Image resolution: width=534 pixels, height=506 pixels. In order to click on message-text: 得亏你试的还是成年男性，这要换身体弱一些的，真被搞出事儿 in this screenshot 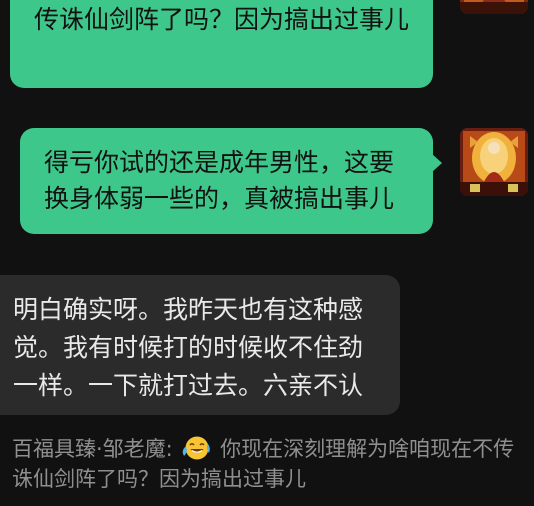, I will do `click(219, 180)`.